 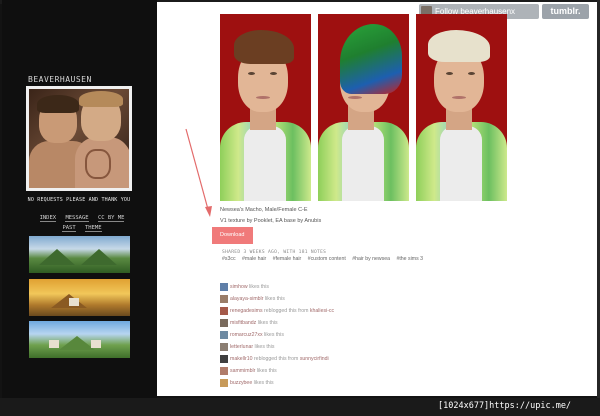 I want to click on note-source: sunnycirfindi, so click(x=314, y=359).